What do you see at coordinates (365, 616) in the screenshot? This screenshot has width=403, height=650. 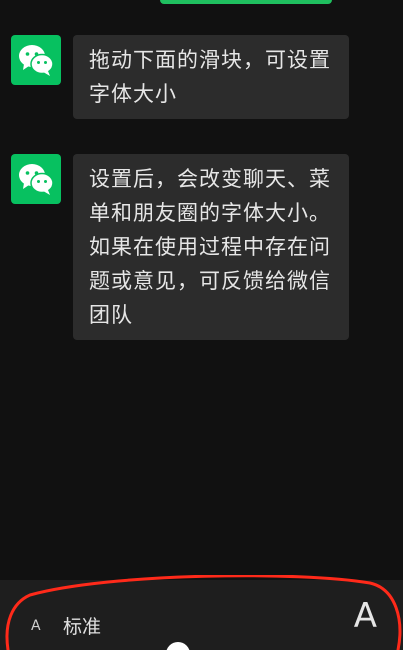 I see `large-font-label: A` at bounding box center [365, 616].